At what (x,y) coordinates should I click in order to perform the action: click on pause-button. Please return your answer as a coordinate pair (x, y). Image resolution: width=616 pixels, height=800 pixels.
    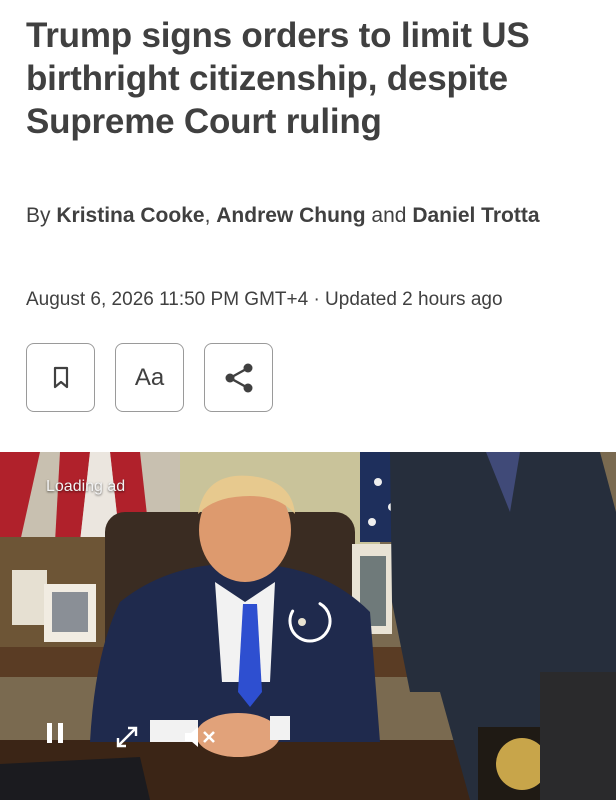
    Looking at the image, I should click on (55, 733).